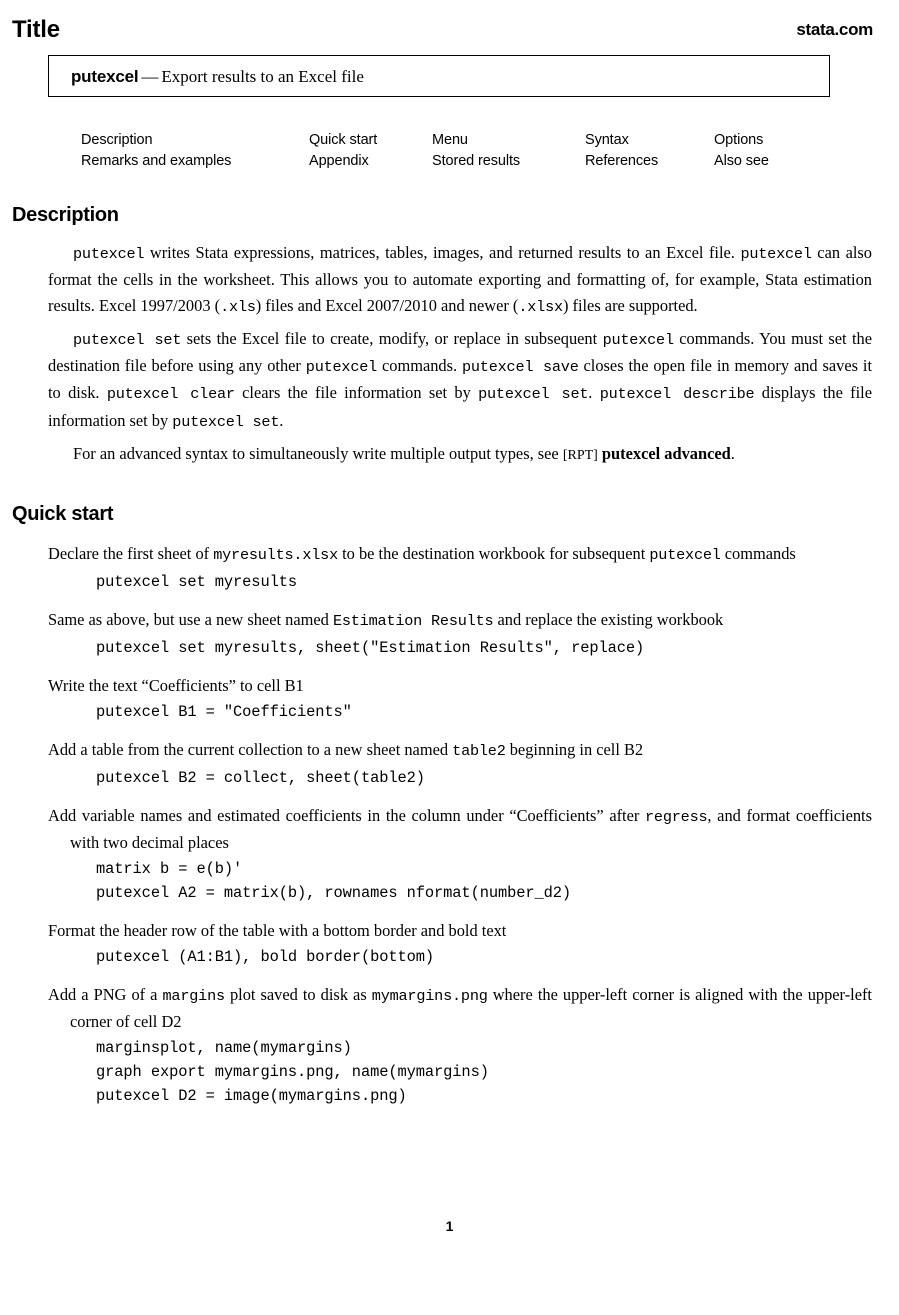 The height and width of the screenshot is (1315, 899). I want to click on text-run: ) files and Excel 2007/2010 and newer (, so click(387, 305).